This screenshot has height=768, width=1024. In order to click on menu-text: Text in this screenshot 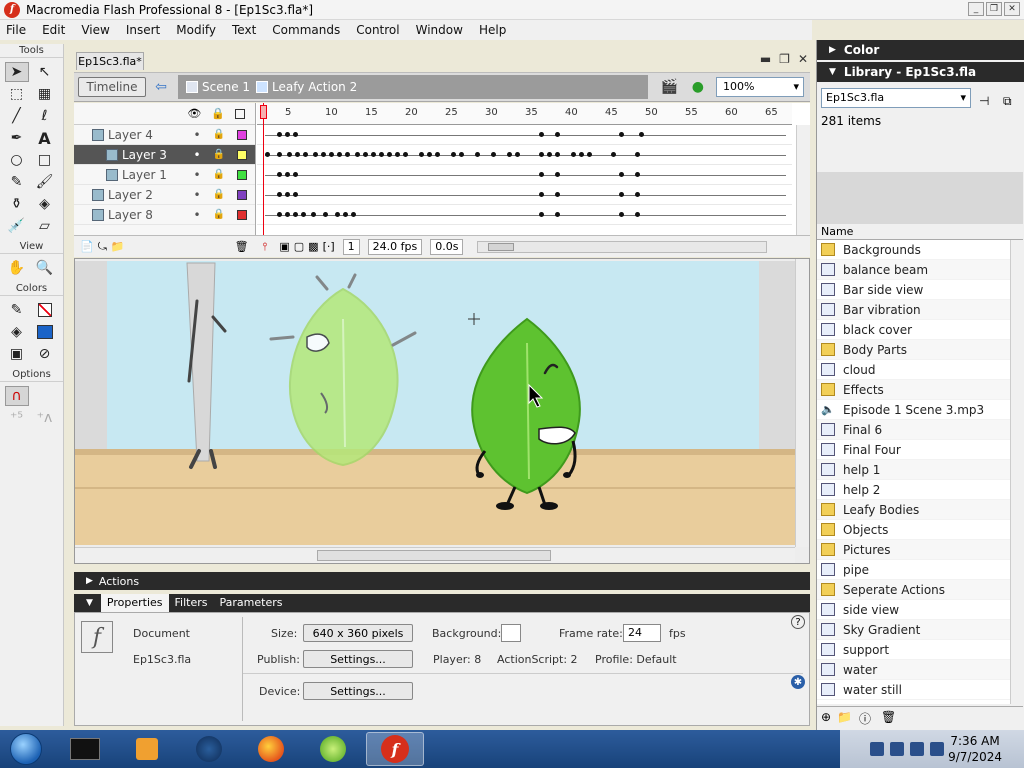, I will do `click(244, 30)`.